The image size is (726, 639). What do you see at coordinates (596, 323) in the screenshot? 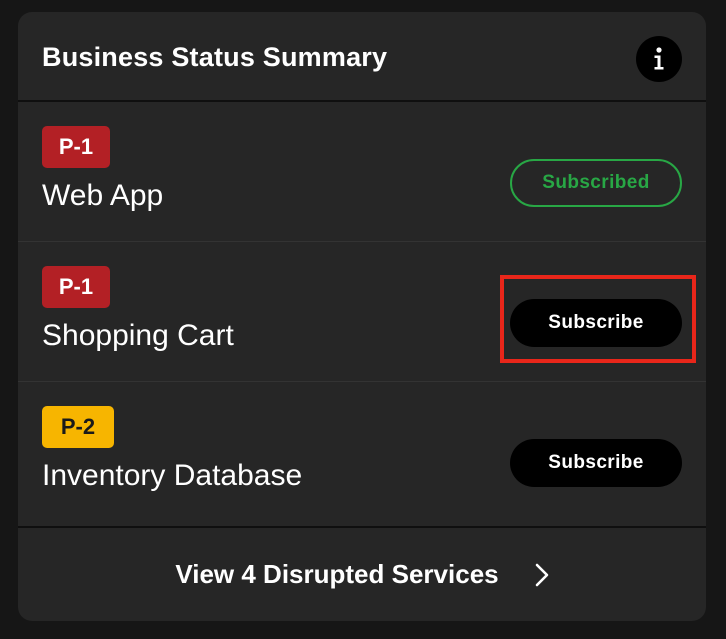
I see `subscribe-button-shopping-cart: Subscribe` at bounding box center [596, 323].